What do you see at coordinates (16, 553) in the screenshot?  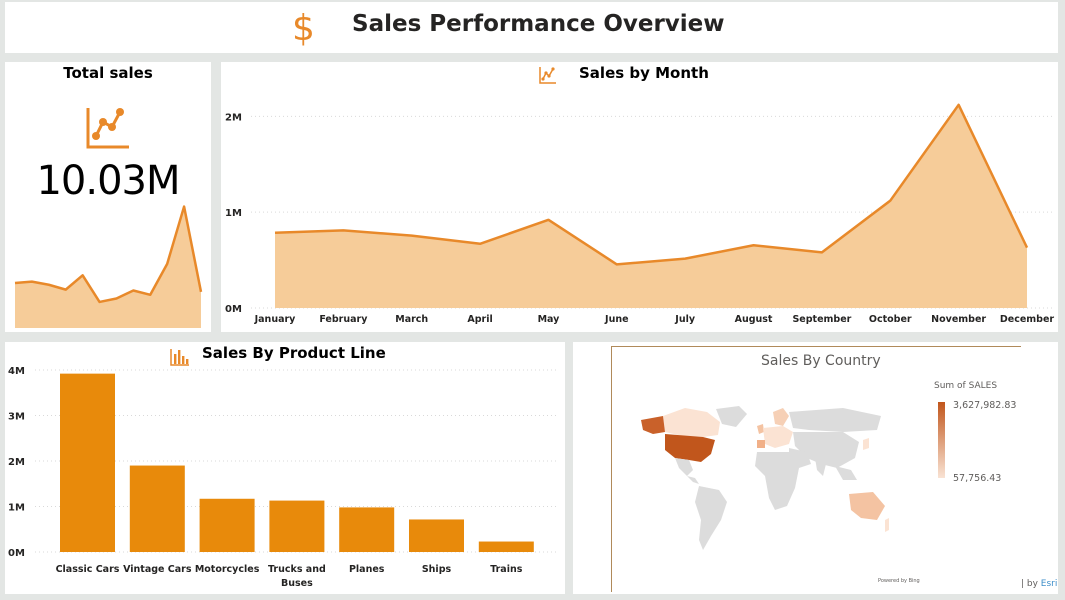 I see `product-y-tick-label: 0M` at bounding box center [16, 553].